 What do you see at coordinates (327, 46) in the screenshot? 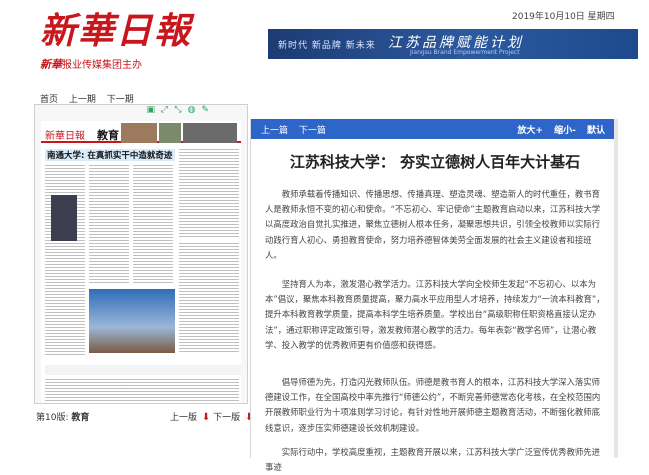
I see `banner-tags: 新时代 新品牌 新未来` at bounding box center [327, 46].